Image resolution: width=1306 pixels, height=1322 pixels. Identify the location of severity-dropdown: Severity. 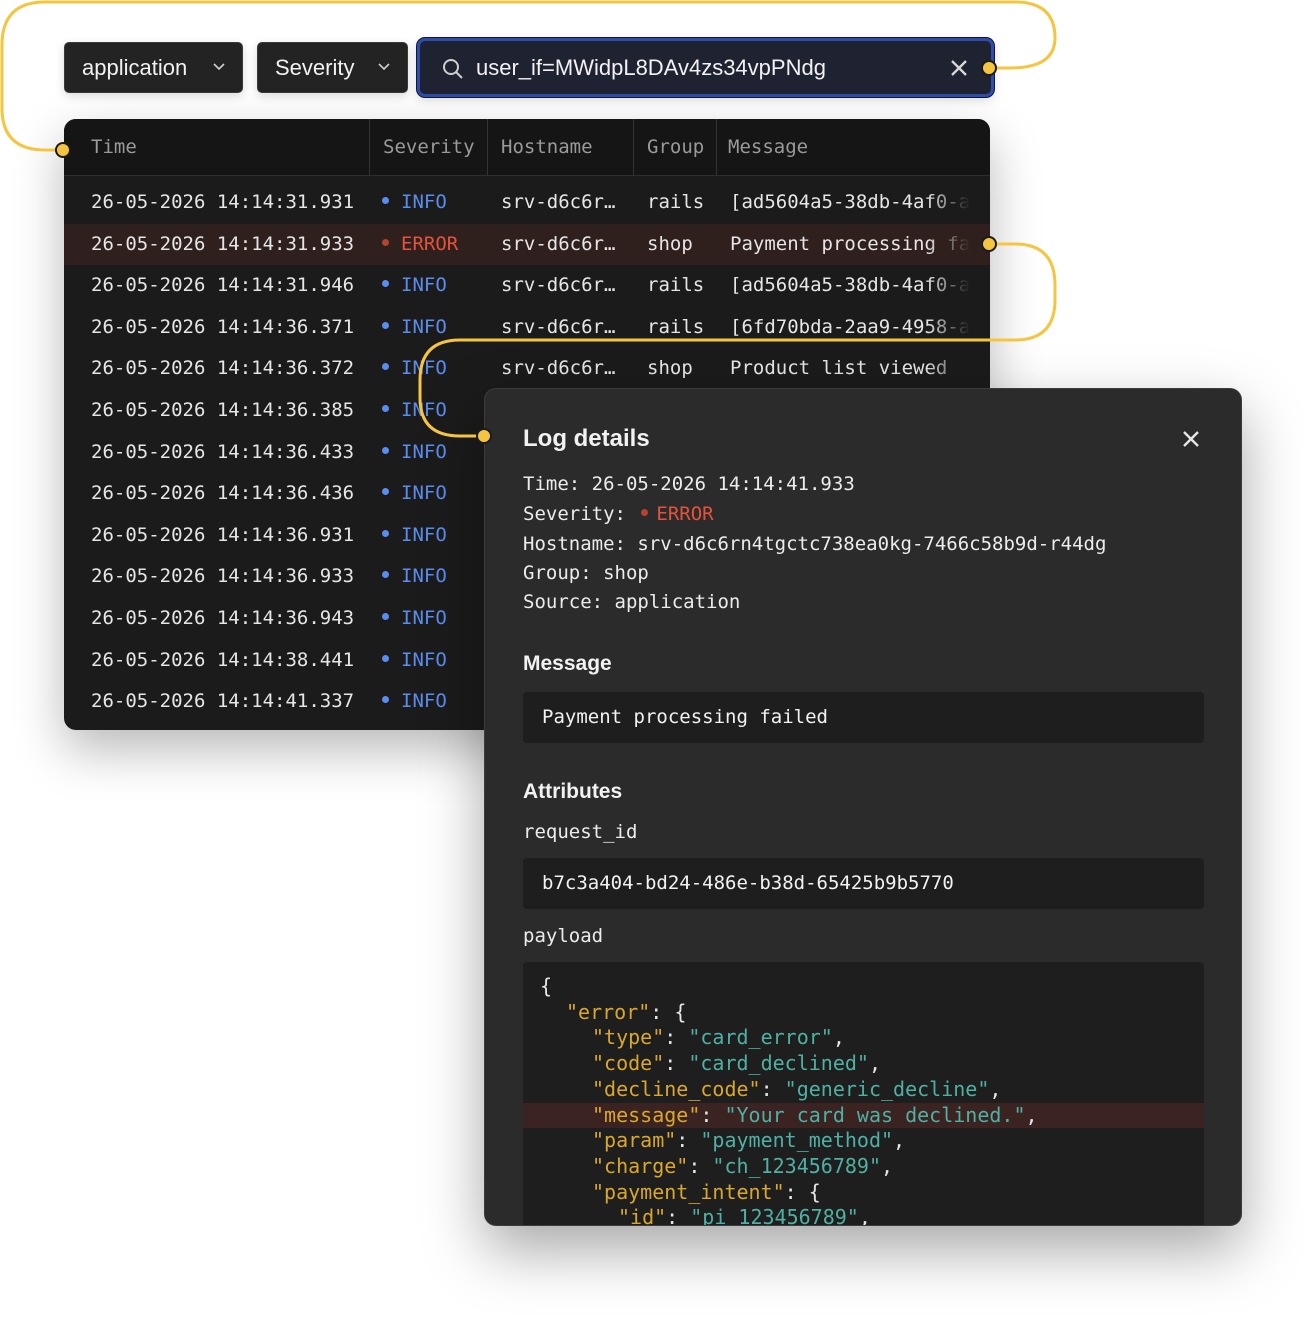
(332, 67).